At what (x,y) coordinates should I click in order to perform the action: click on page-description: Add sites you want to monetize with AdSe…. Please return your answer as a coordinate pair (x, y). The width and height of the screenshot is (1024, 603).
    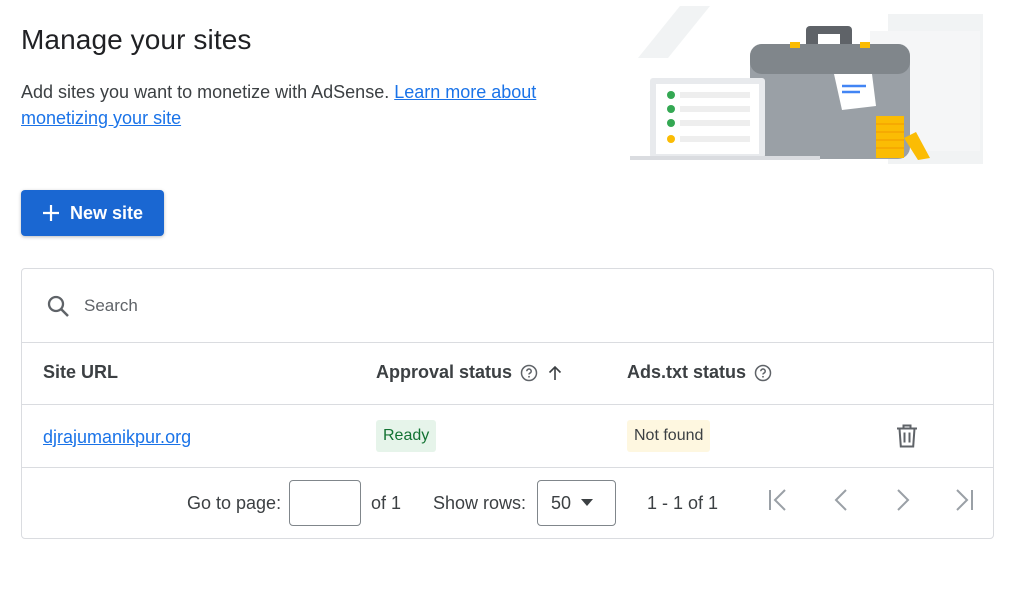
    Looking at the image, I should click on (301, 105).